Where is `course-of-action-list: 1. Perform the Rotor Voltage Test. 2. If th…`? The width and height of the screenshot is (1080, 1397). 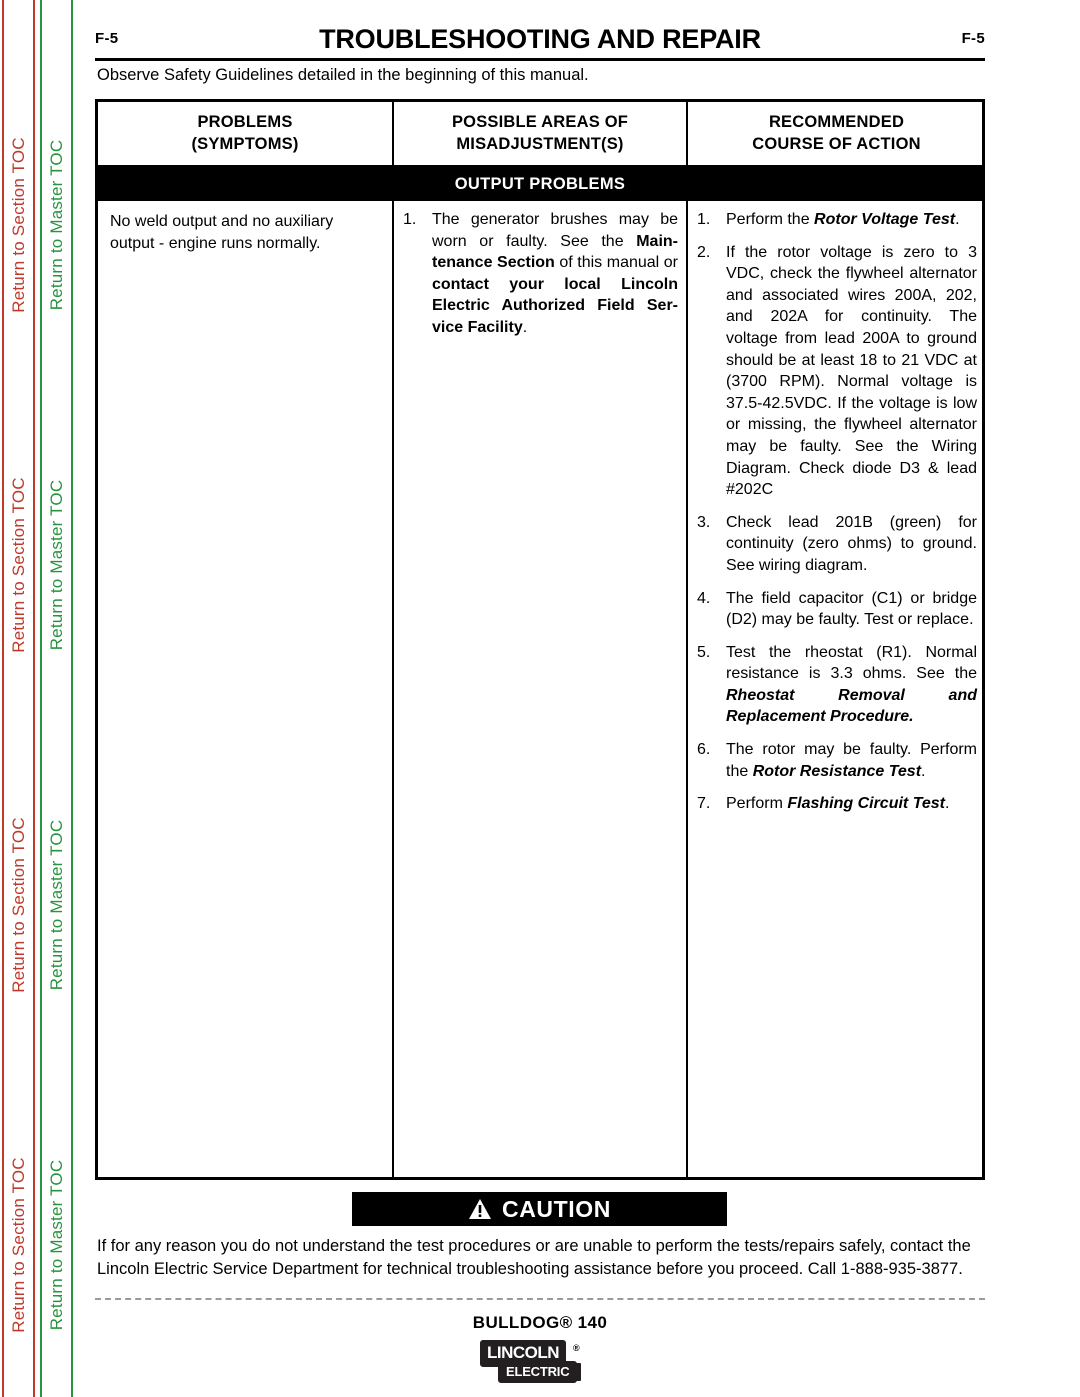
course-of-action-list: 1. Perform the Rotor Voltage Test. 2. If th… is located at coordinates (836, 512).